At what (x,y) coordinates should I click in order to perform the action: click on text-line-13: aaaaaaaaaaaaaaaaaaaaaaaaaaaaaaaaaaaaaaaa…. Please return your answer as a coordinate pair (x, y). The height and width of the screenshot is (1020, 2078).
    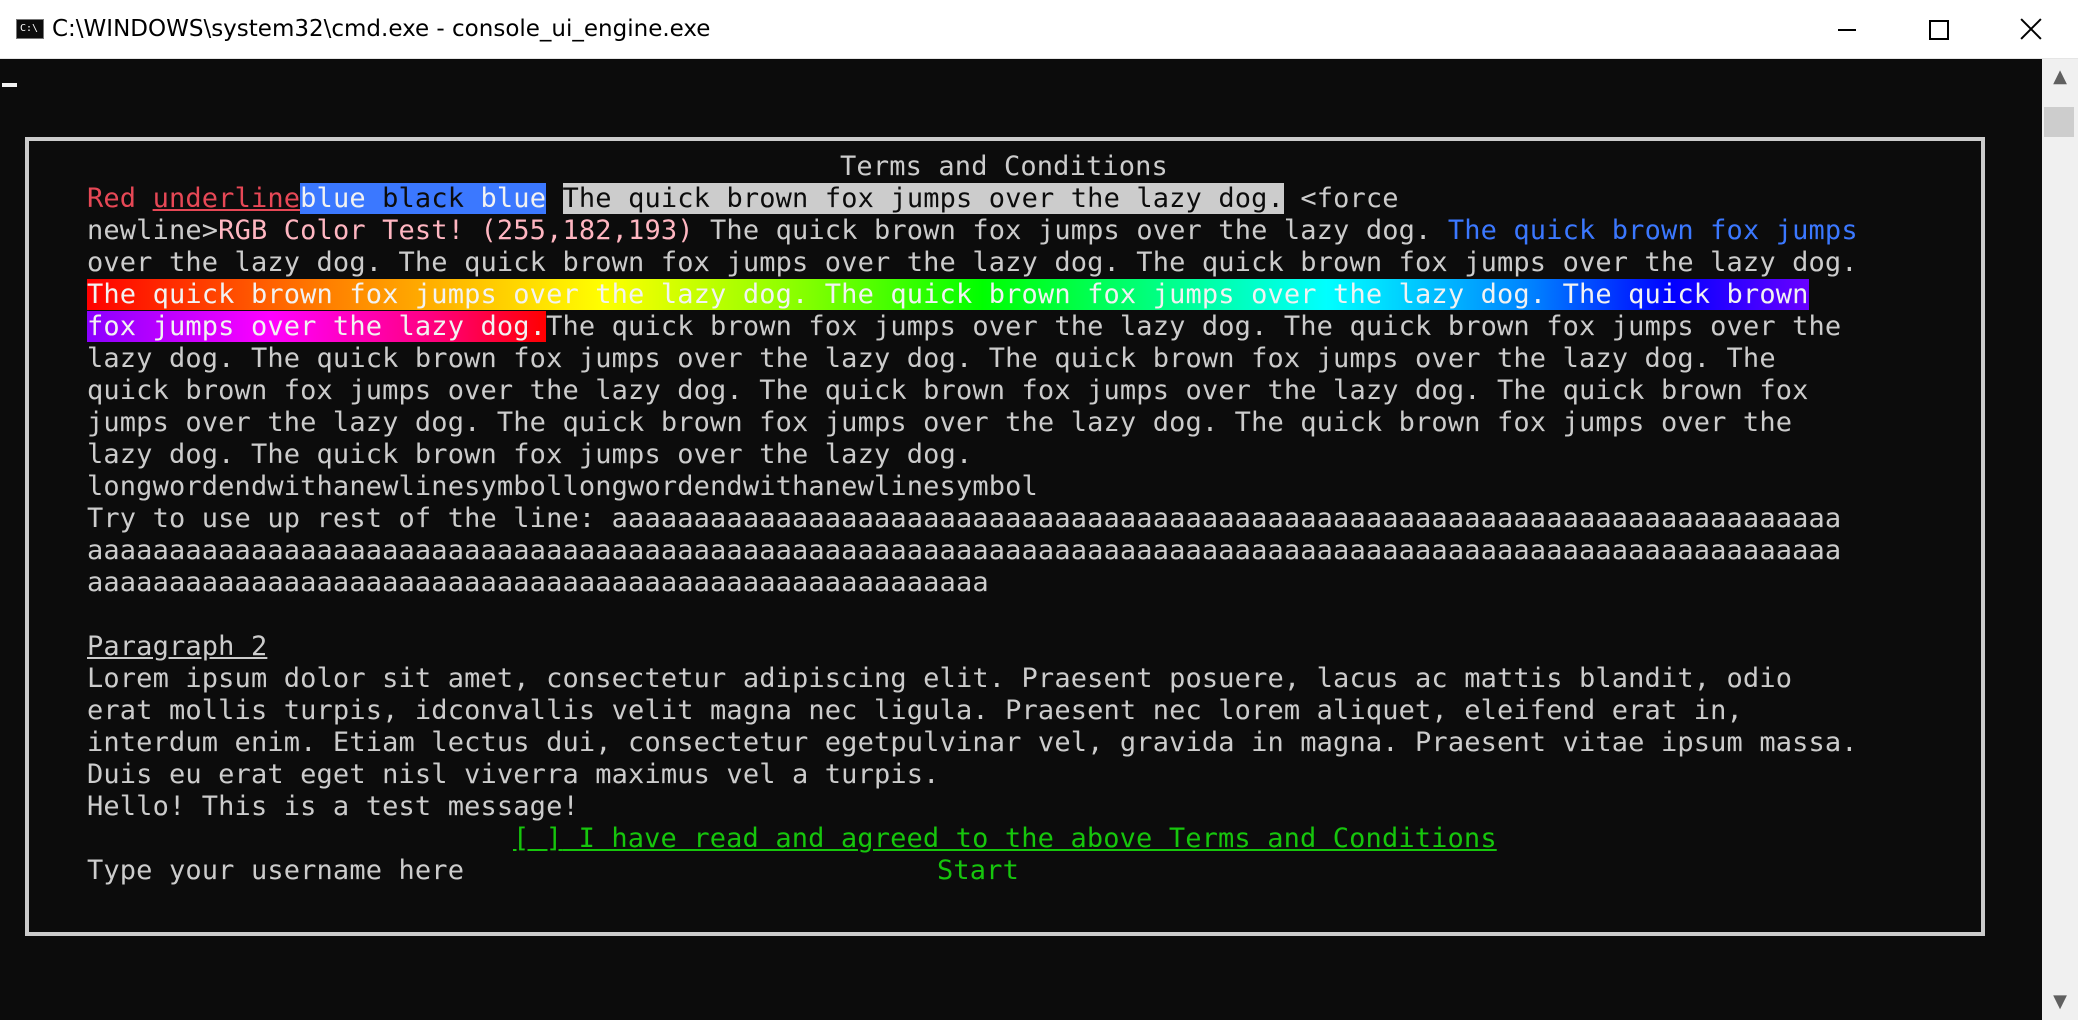
    Looking at the image, I should click on (538, 582).